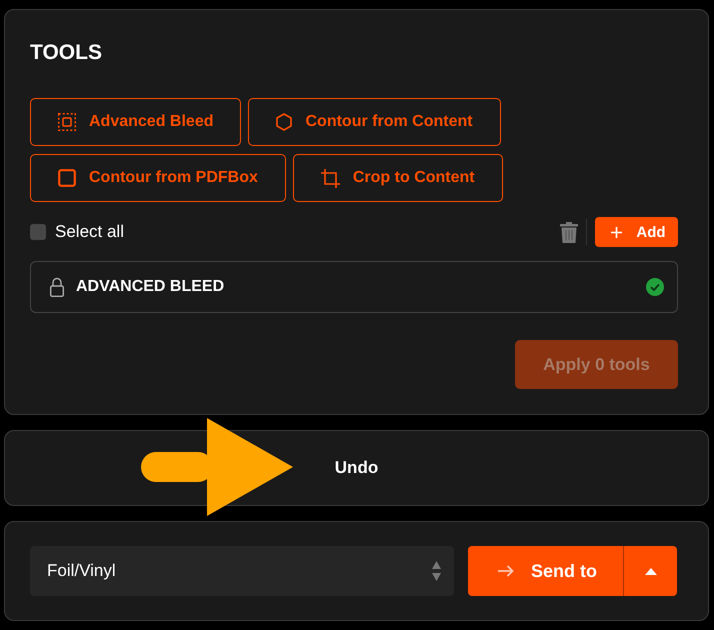 This screenshot has height=630, width=714. Describe the element at coordinates (89, 232) in the screenshot. I see `checkbox-label: Select all` at that location.